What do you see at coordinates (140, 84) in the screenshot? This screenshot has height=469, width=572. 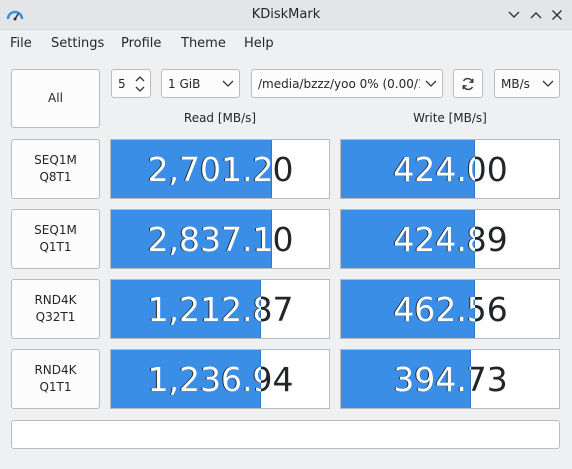 I see `spin-arrows-icon` at bounding box center [140, 84].